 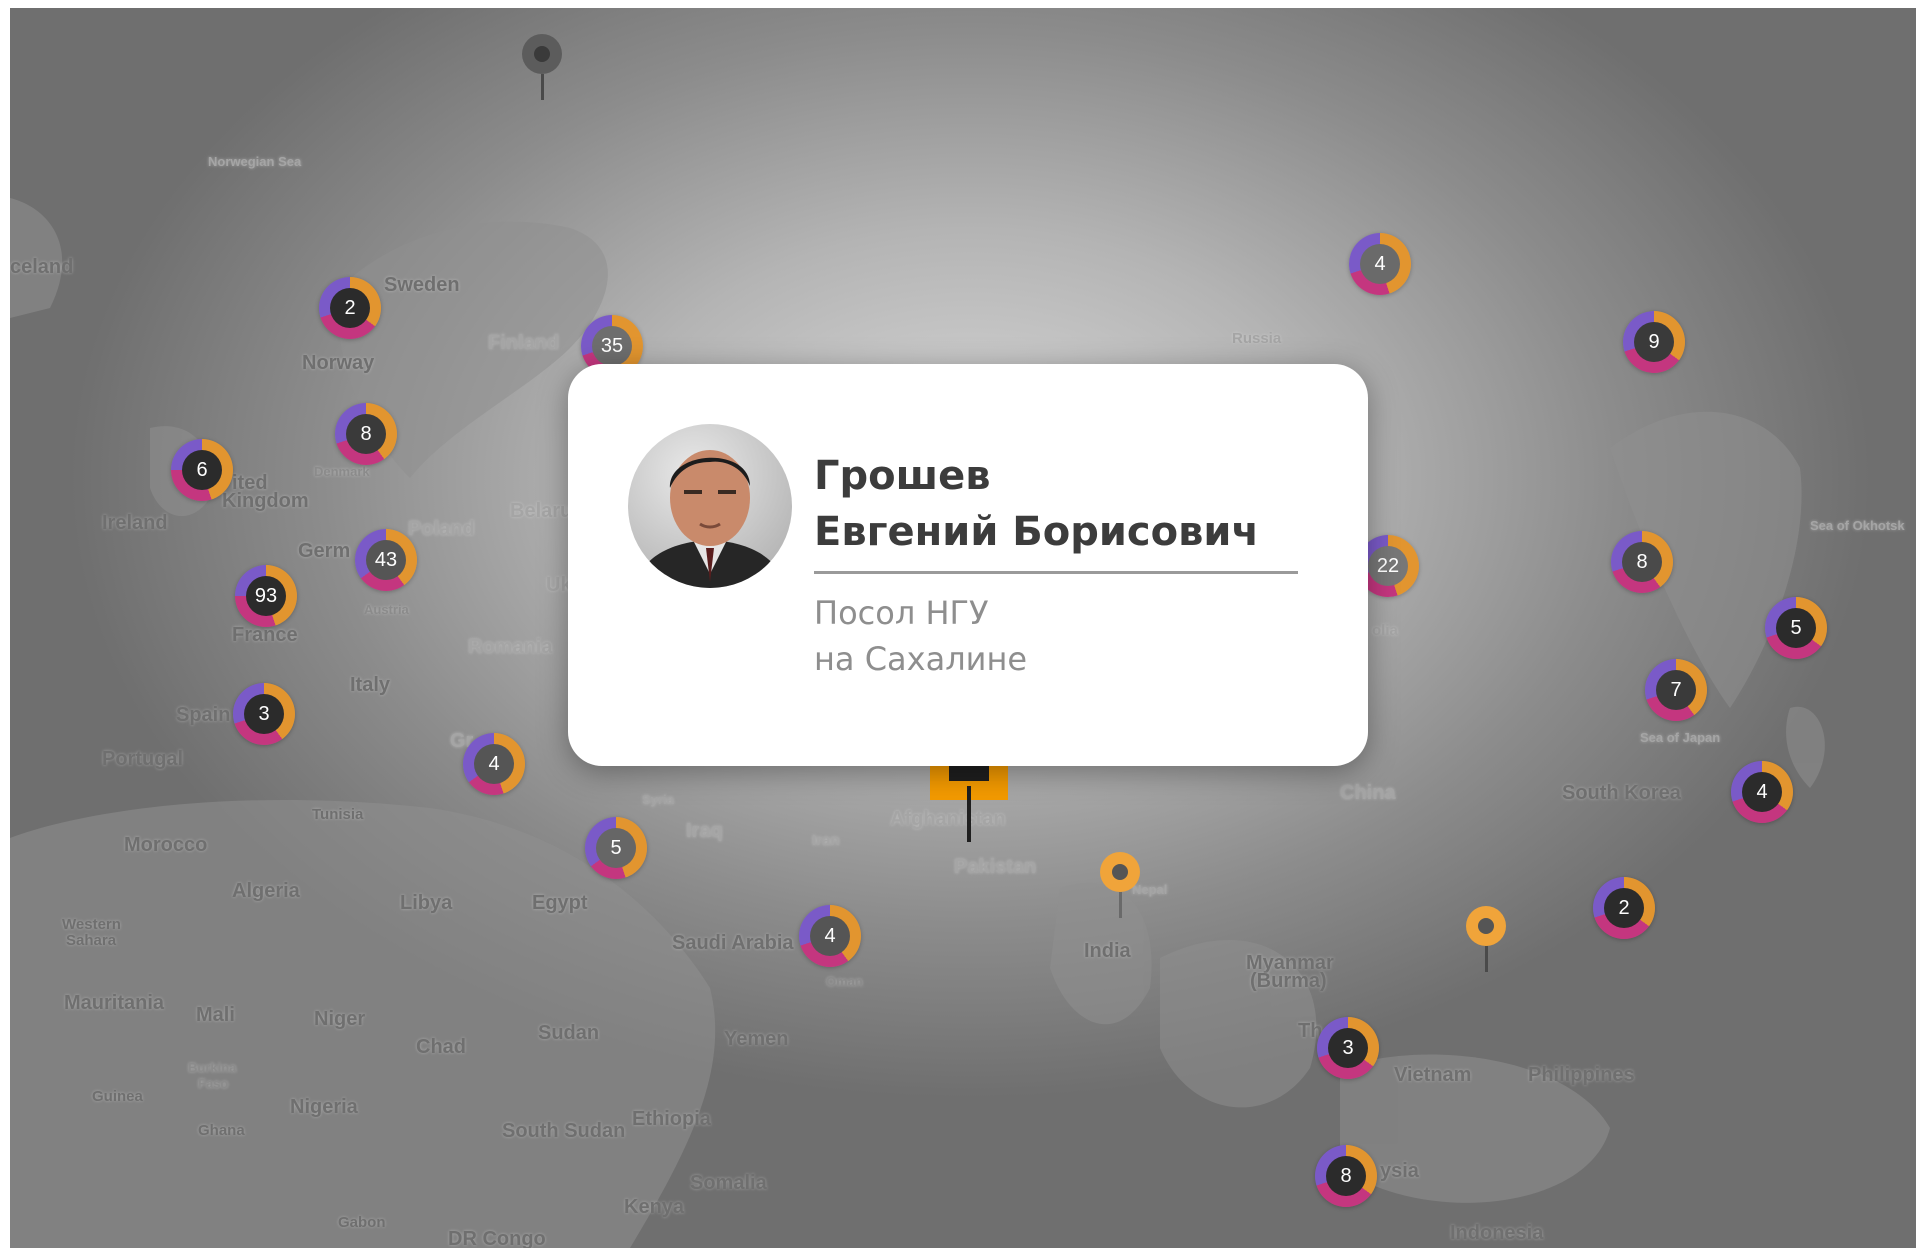 I want to click on place-label-romania: Romania, so click(x=510, y=647).